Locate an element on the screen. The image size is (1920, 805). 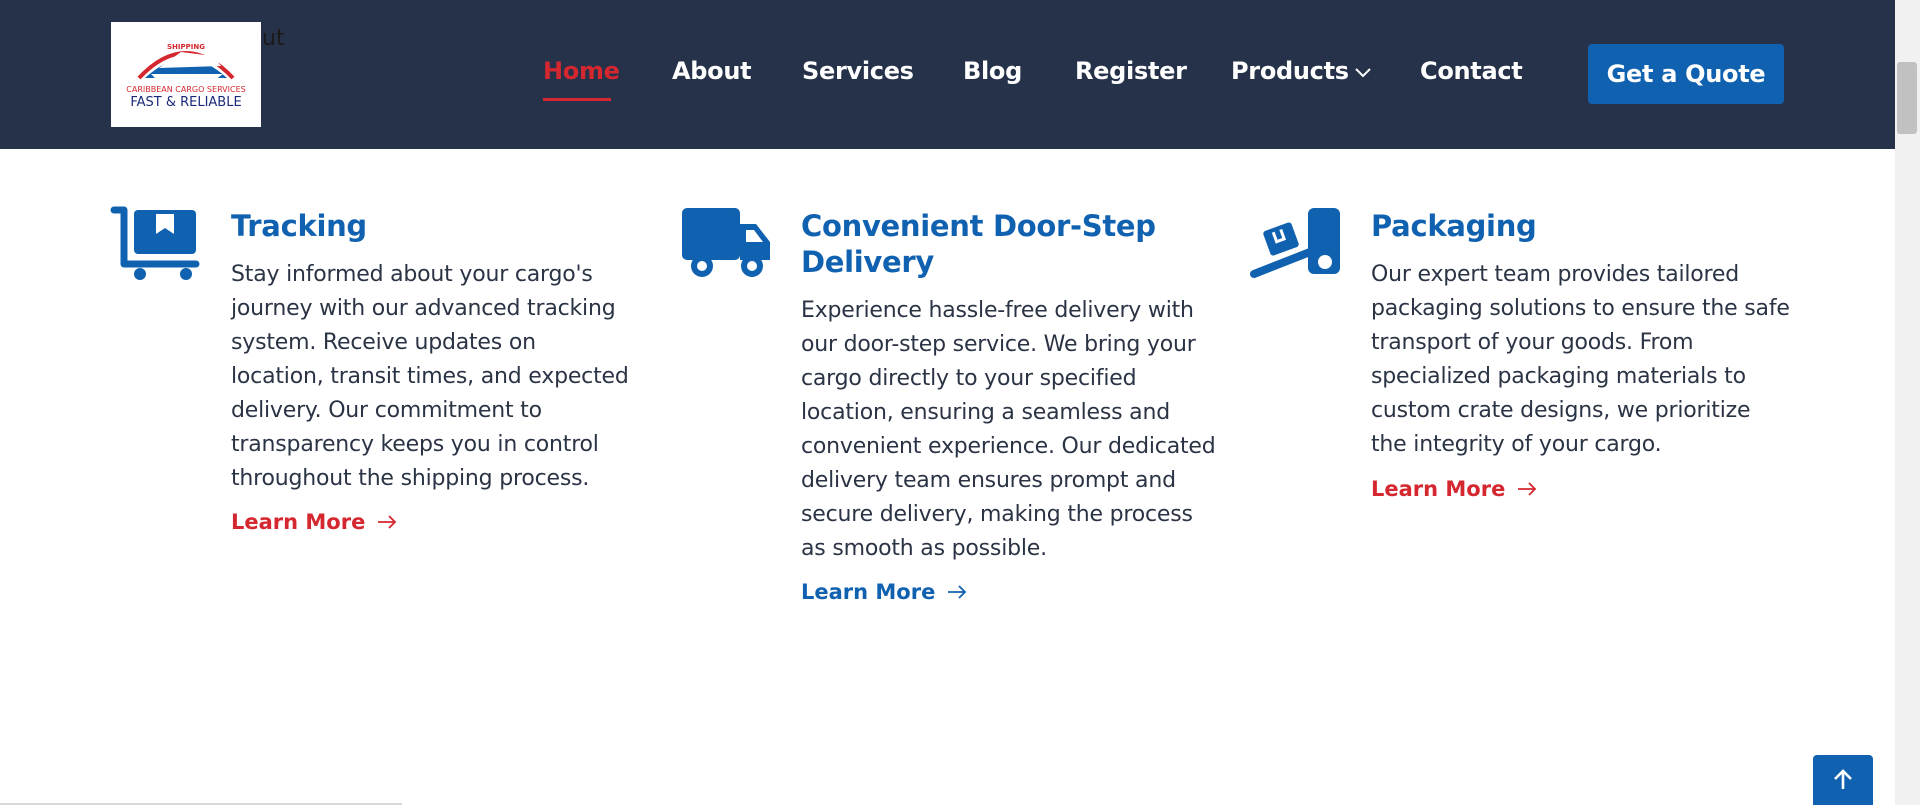
learn-more-link-delivery: Learn More is located at coordinates (884, 592).